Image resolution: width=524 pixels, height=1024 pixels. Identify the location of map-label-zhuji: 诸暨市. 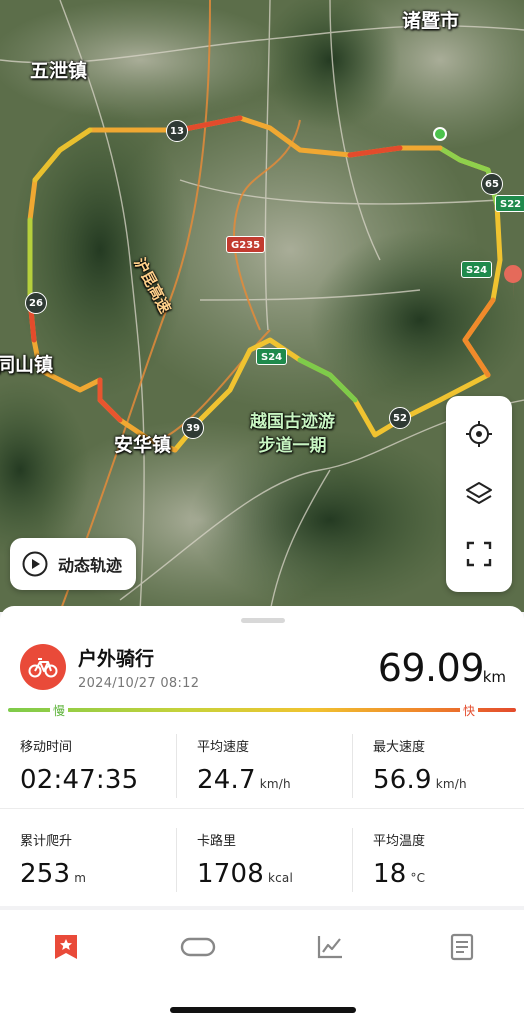
(431, 21).